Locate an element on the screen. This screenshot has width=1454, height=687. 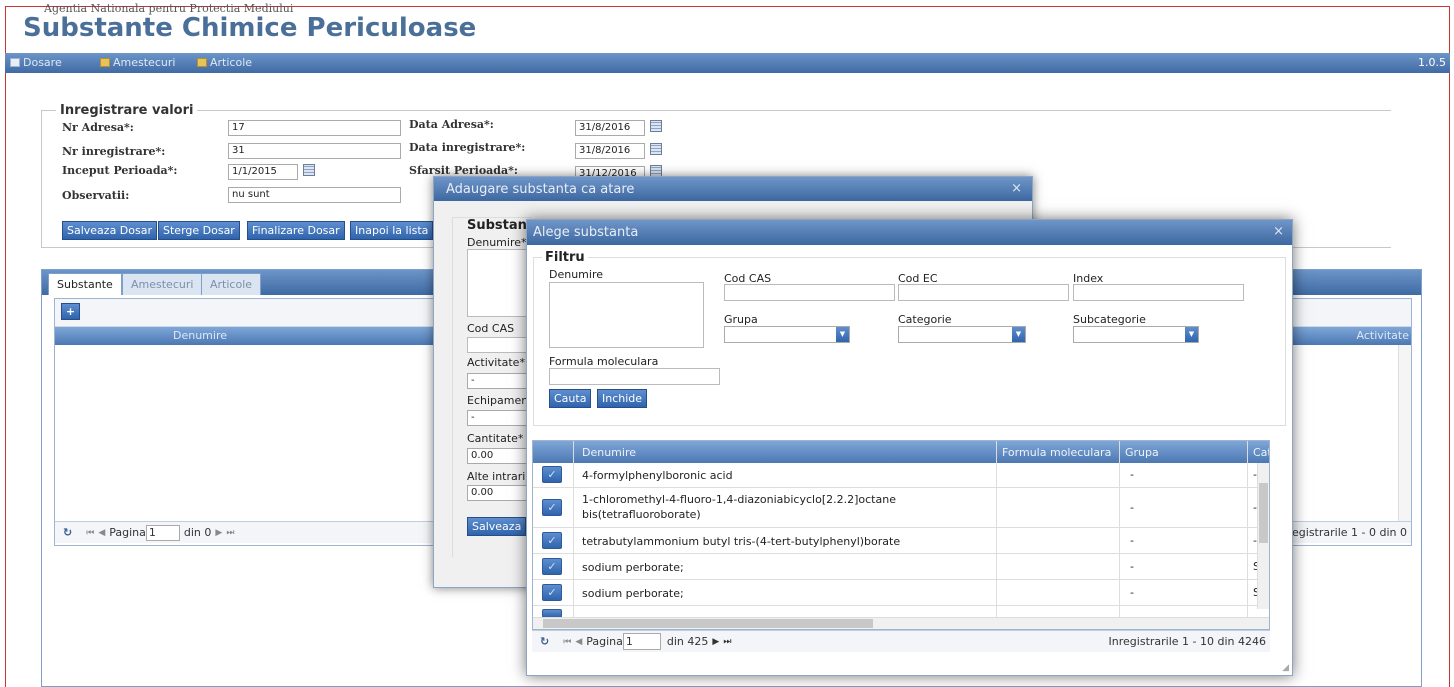
back-to-list-button: Inapoi la lista is located at coordinates (392, 230).